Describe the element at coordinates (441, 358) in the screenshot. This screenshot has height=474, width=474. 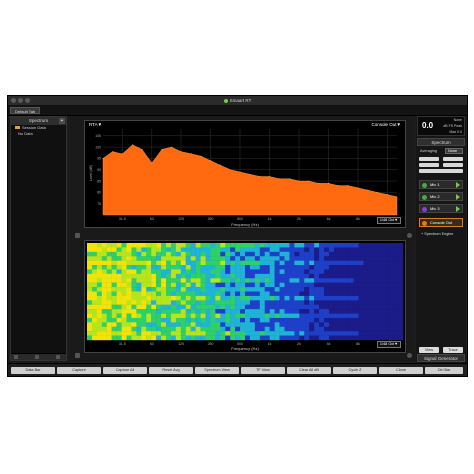
I see `signal-generator-header: Signal Generator` at that location.